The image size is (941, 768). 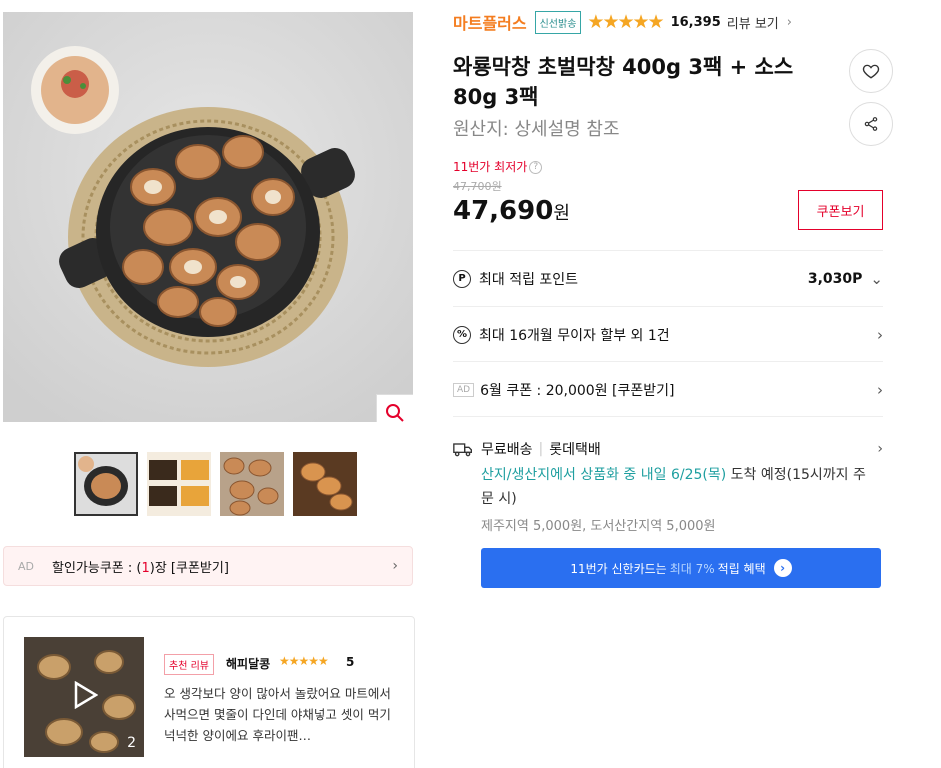 I want to click on ad-label: AD, so click(x=26, y=566).